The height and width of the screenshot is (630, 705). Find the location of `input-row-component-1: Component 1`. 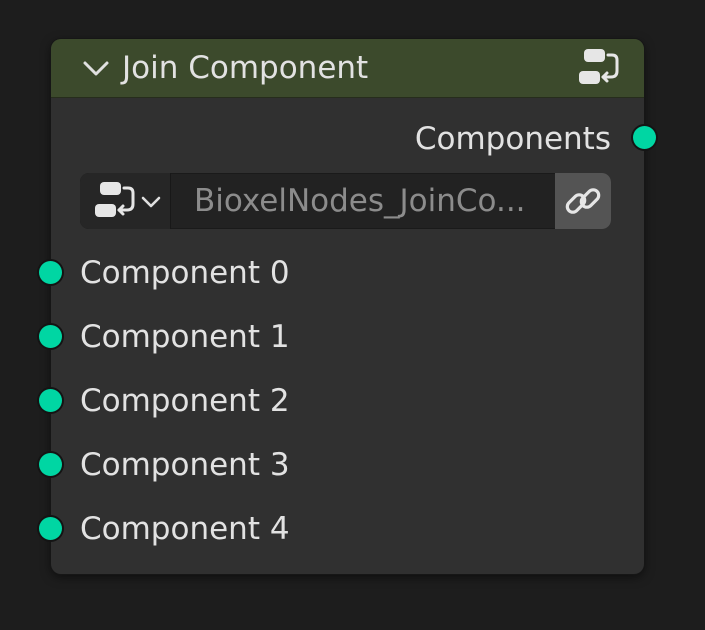

input-row-component-1: Component 1 is located at coordinates (341, 337).